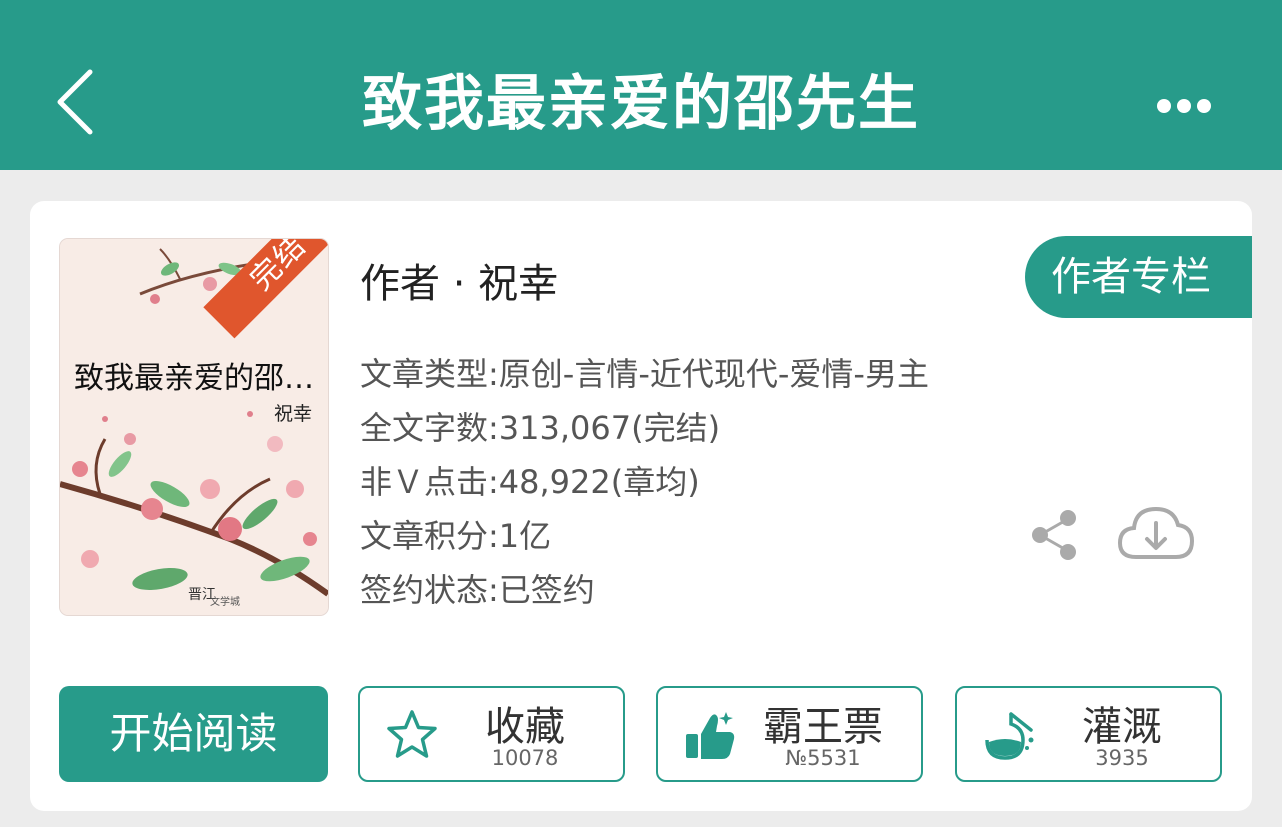 Image resolution: width=1282 pixels, height=827 pixels. Describe the element at coordinates (644, 374) in the screenshot. I see `info-genre: 文章类型:原创-言情-近代现代-爱情-男主` at that location.